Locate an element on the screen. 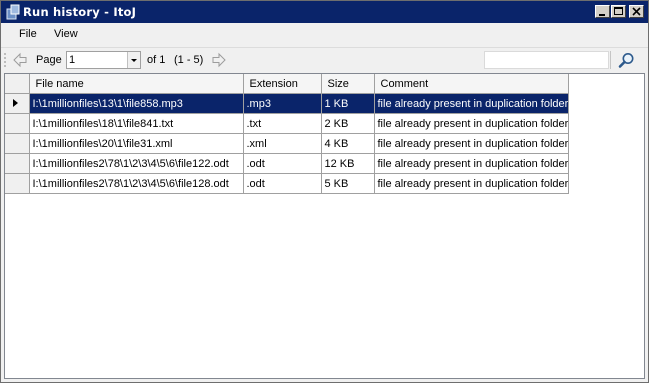  page-range-label: (1 - 5) is located at coordinates (189, 60).